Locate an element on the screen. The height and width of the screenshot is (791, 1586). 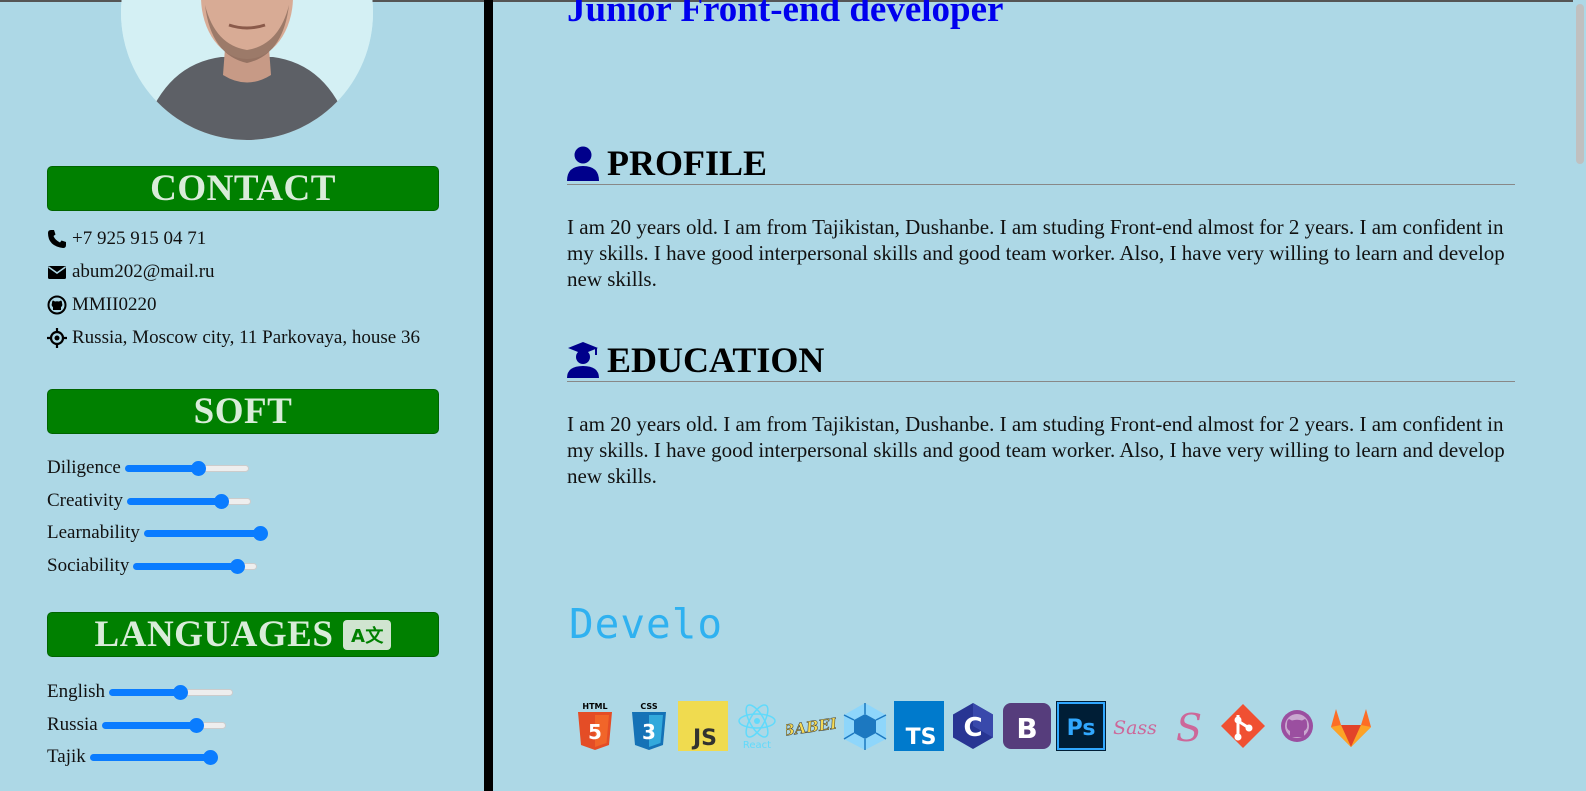
gitlab-icon is located at coordinates (1351, 726).